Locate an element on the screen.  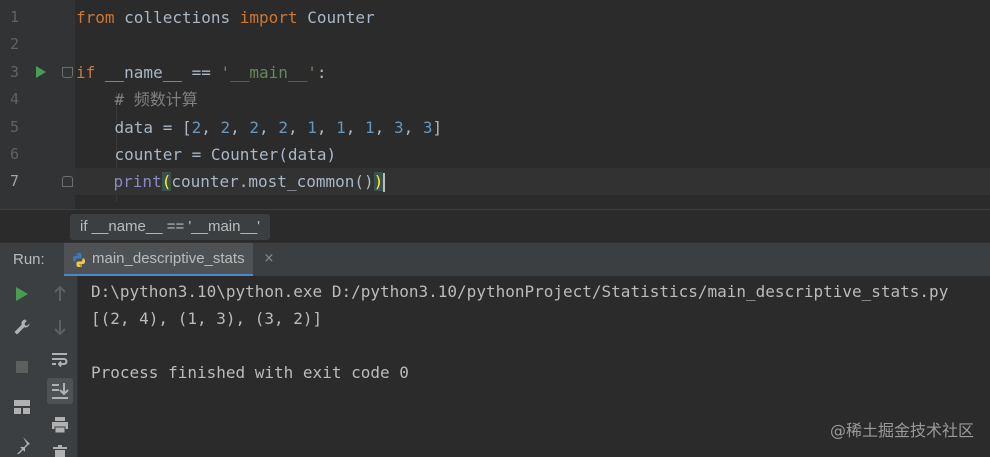
code-line: # 频数计算 is located at coordinates (137, 99).